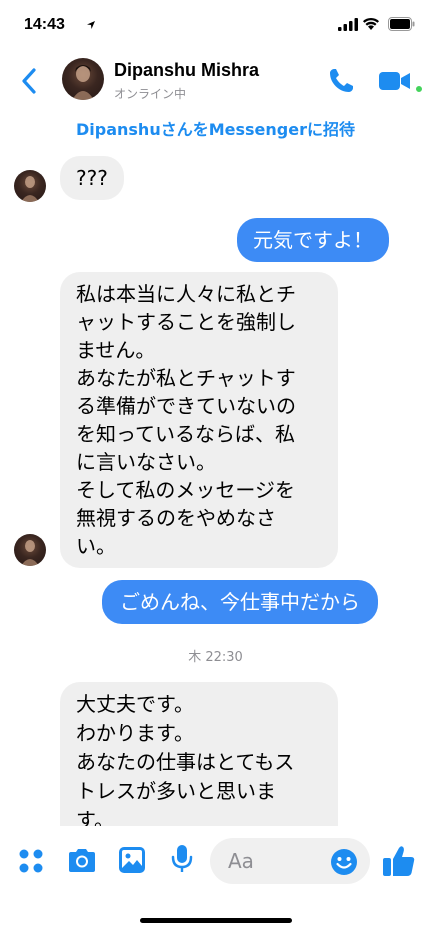 This screenshot has height=934, width=431. I want to click on chat-header: Dipanshu Mishra オンライン中, so click(215, 82).